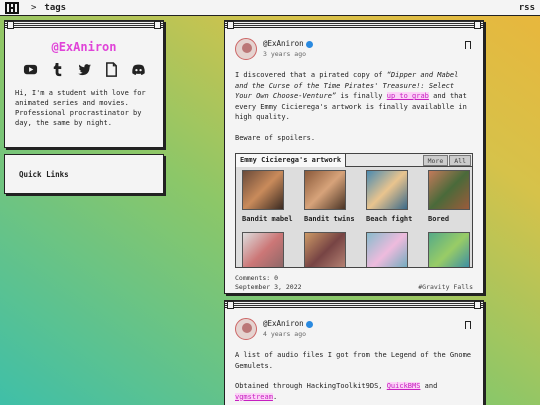 This screenshot has height=405, width=540. What do you see at coordinates (275, 137) in the screenshot?
I see `spoiler-warning: Beware of spoilers.` at bounding box center [275, 137].